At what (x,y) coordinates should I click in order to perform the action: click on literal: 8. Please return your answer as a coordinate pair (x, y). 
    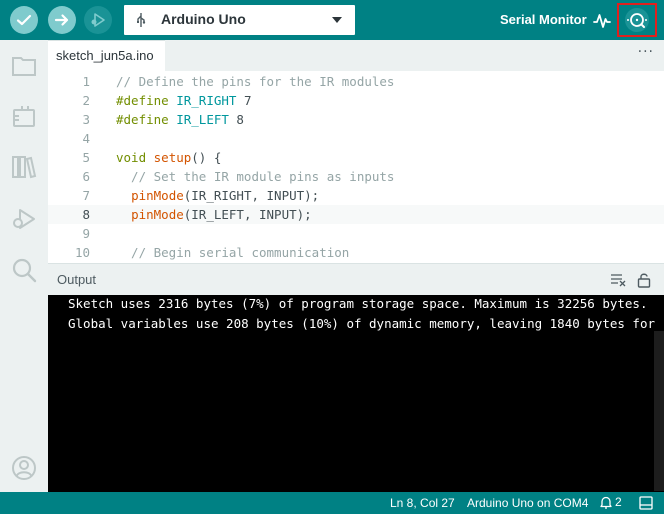
    Looking at the image, I should click on (236, 119).